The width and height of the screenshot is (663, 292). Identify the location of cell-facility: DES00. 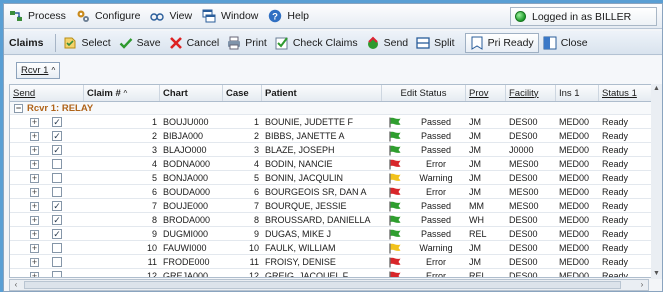
(523, 274).